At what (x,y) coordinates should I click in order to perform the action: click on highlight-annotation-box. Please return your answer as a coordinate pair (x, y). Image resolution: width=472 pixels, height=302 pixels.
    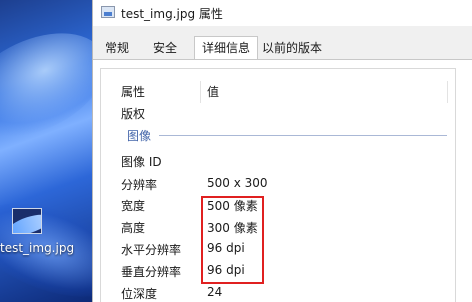
    Looking at the image, I should click on (232, 240).